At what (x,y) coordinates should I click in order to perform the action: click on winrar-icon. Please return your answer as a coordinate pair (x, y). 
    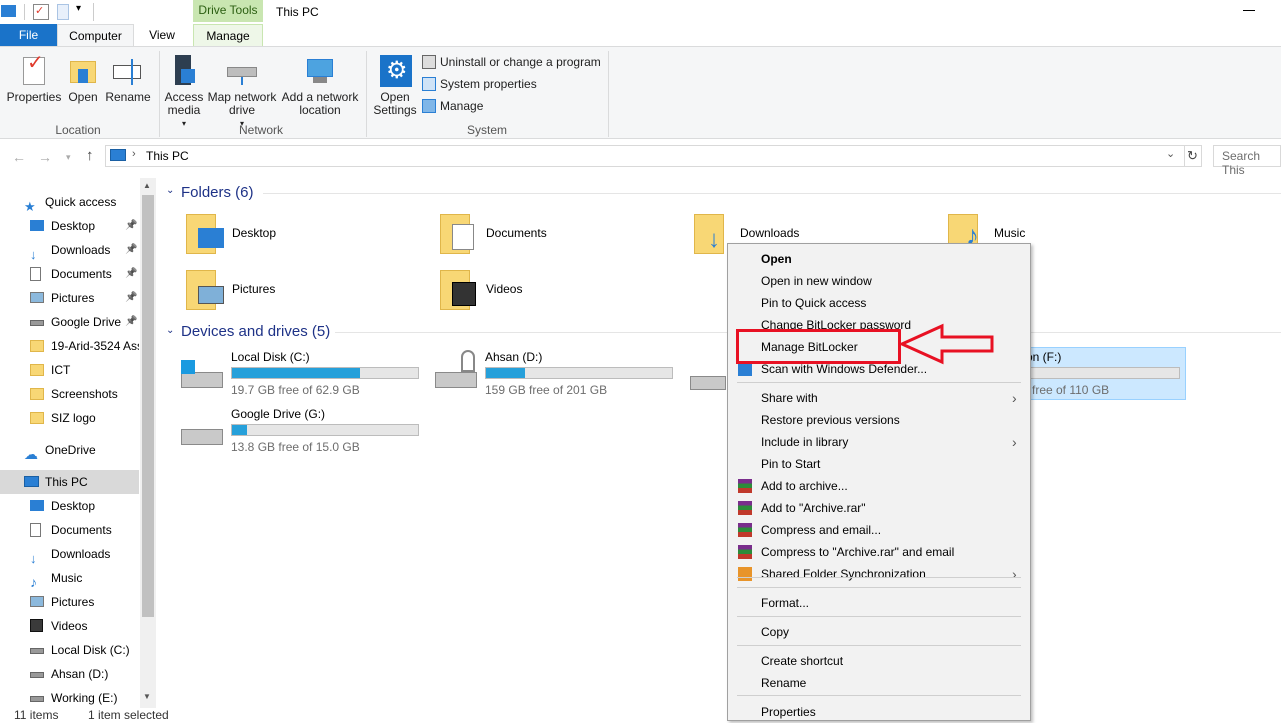
    Looking at the image, I should click on (745, 530).